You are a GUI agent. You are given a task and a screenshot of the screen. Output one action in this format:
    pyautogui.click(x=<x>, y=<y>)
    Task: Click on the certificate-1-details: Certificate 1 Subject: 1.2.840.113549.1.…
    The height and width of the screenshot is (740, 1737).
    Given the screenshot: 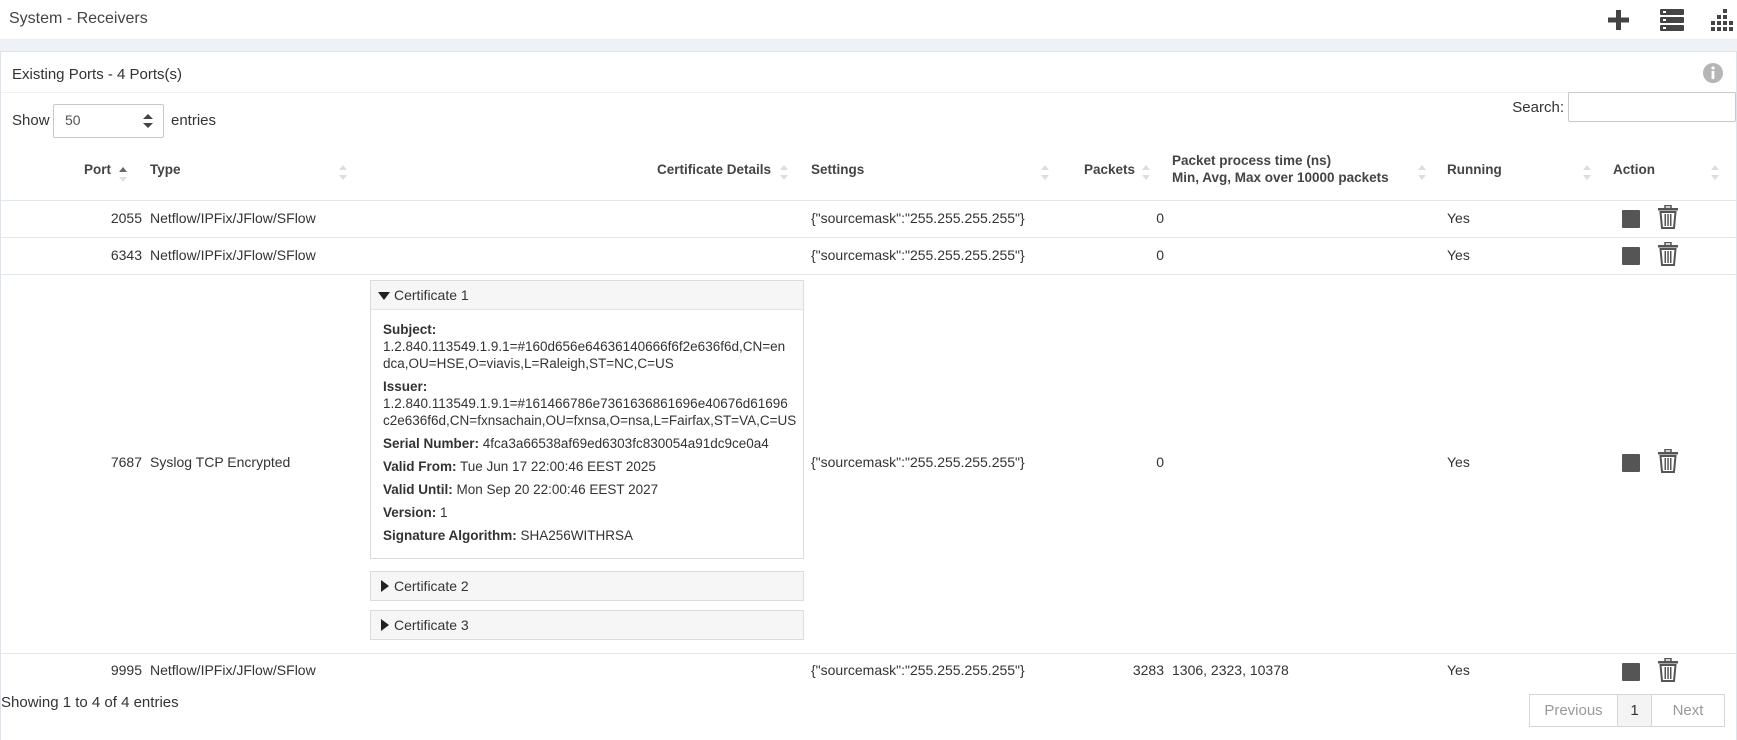 What is the action you would take?
    pyautogui.click(x=587, y=419)
    